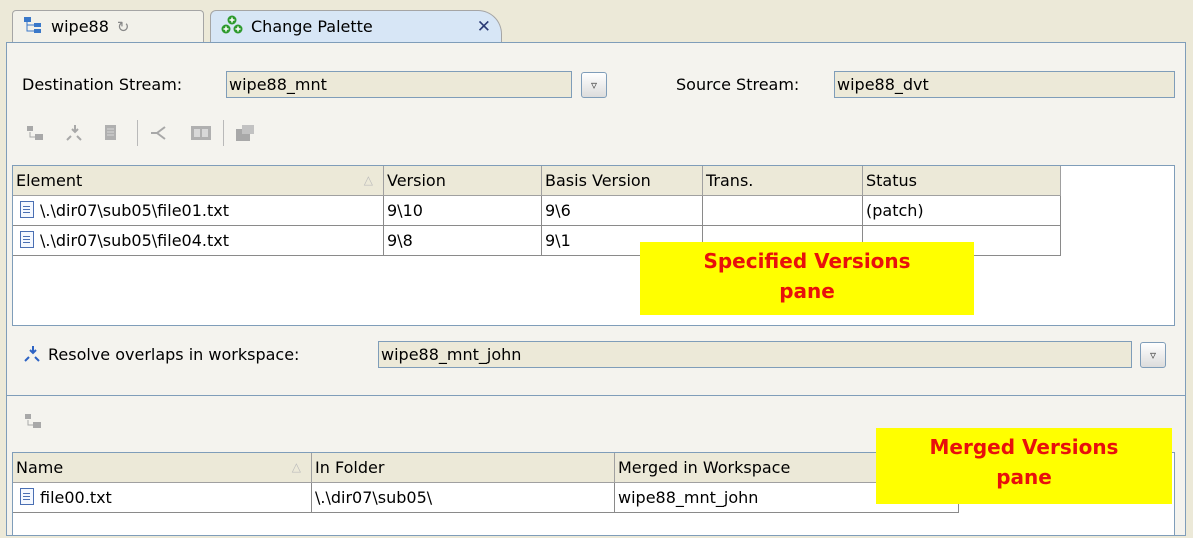  Describe the element at coordinates (738, 84) in the screenshot. I see `source-stream-label: Source Stream:` at that location.